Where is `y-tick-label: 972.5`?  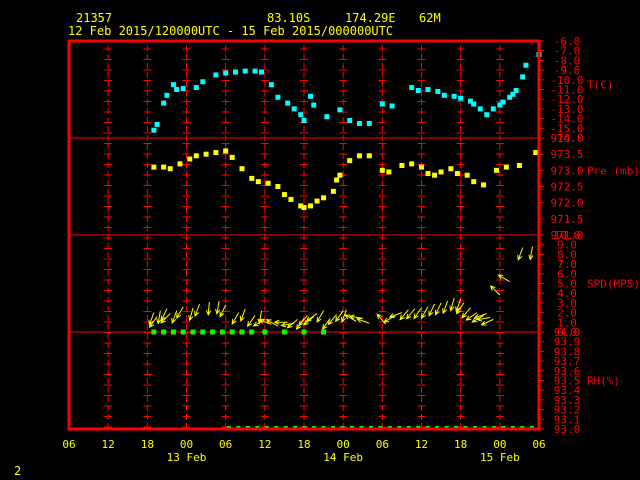
y-tick-label: 972.5 is located at coordinates (566, 187).